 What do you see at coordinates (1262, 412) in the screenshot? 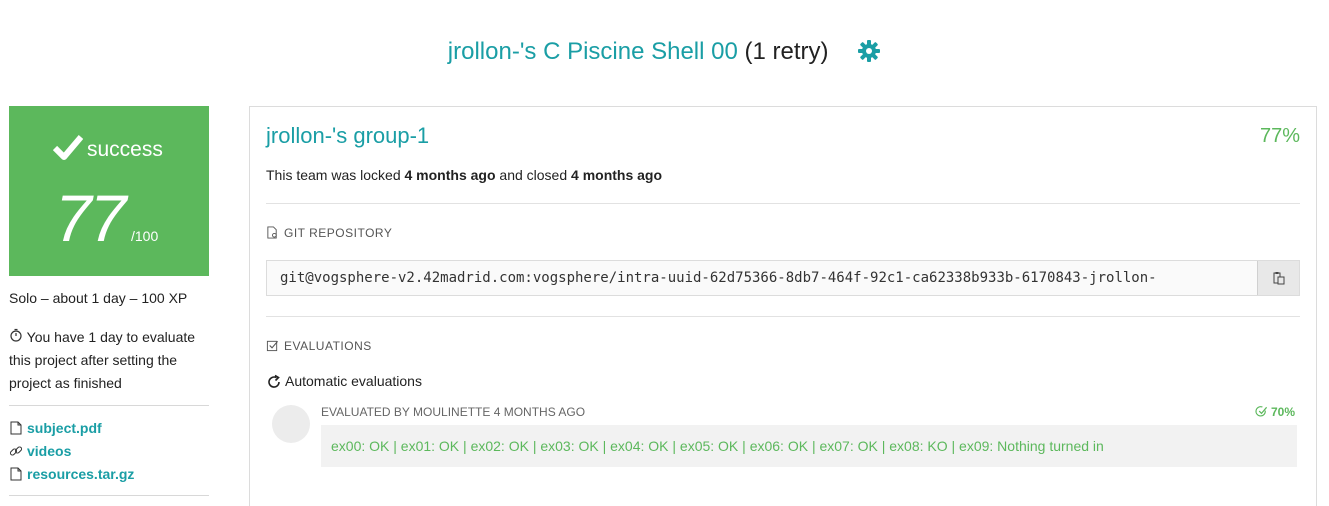
I see `check-circle-icon` at bounding box center [1262, 412].